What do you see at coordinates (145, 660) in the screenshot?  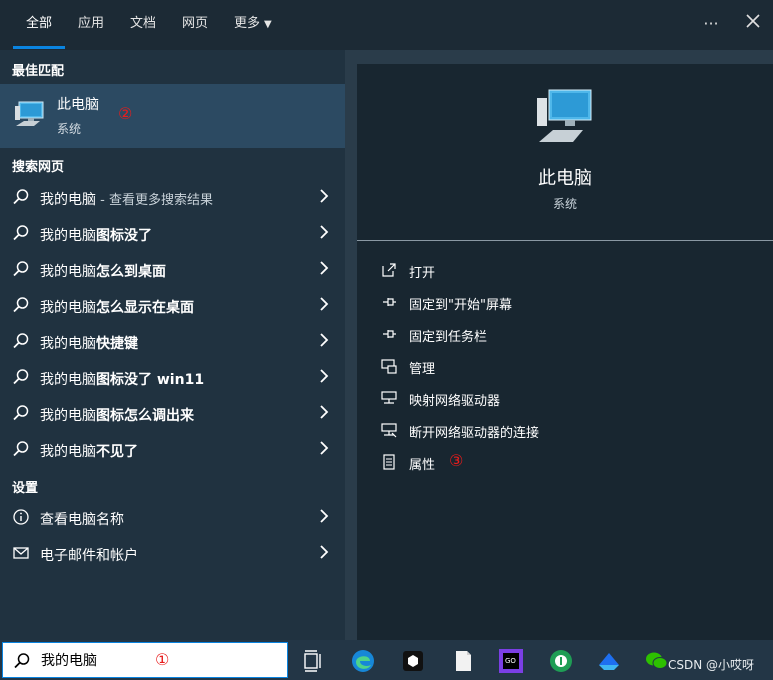 I see `taskbar-search-box: ①` at bounding box center [145, 660].